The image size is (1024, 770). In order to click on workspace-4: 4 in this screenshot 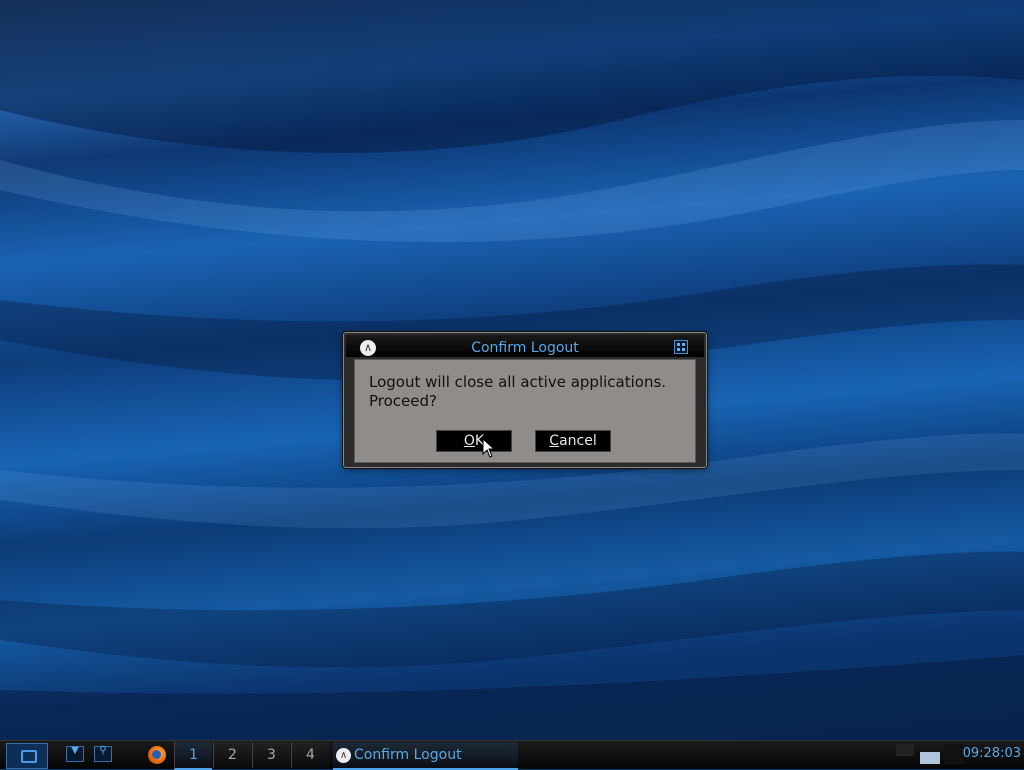, I will do `click(310, 755)`.